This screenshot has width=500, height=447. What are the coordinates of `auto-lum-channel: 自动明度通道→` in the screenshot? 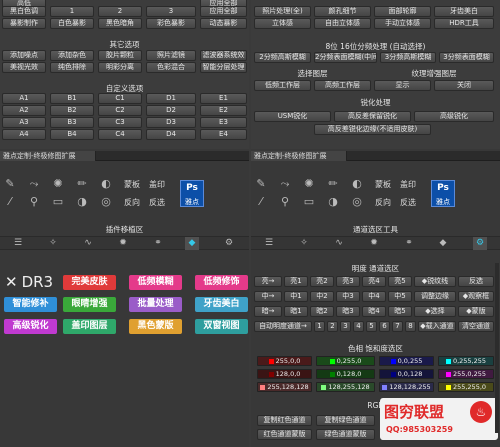 It's located at (283, 326).